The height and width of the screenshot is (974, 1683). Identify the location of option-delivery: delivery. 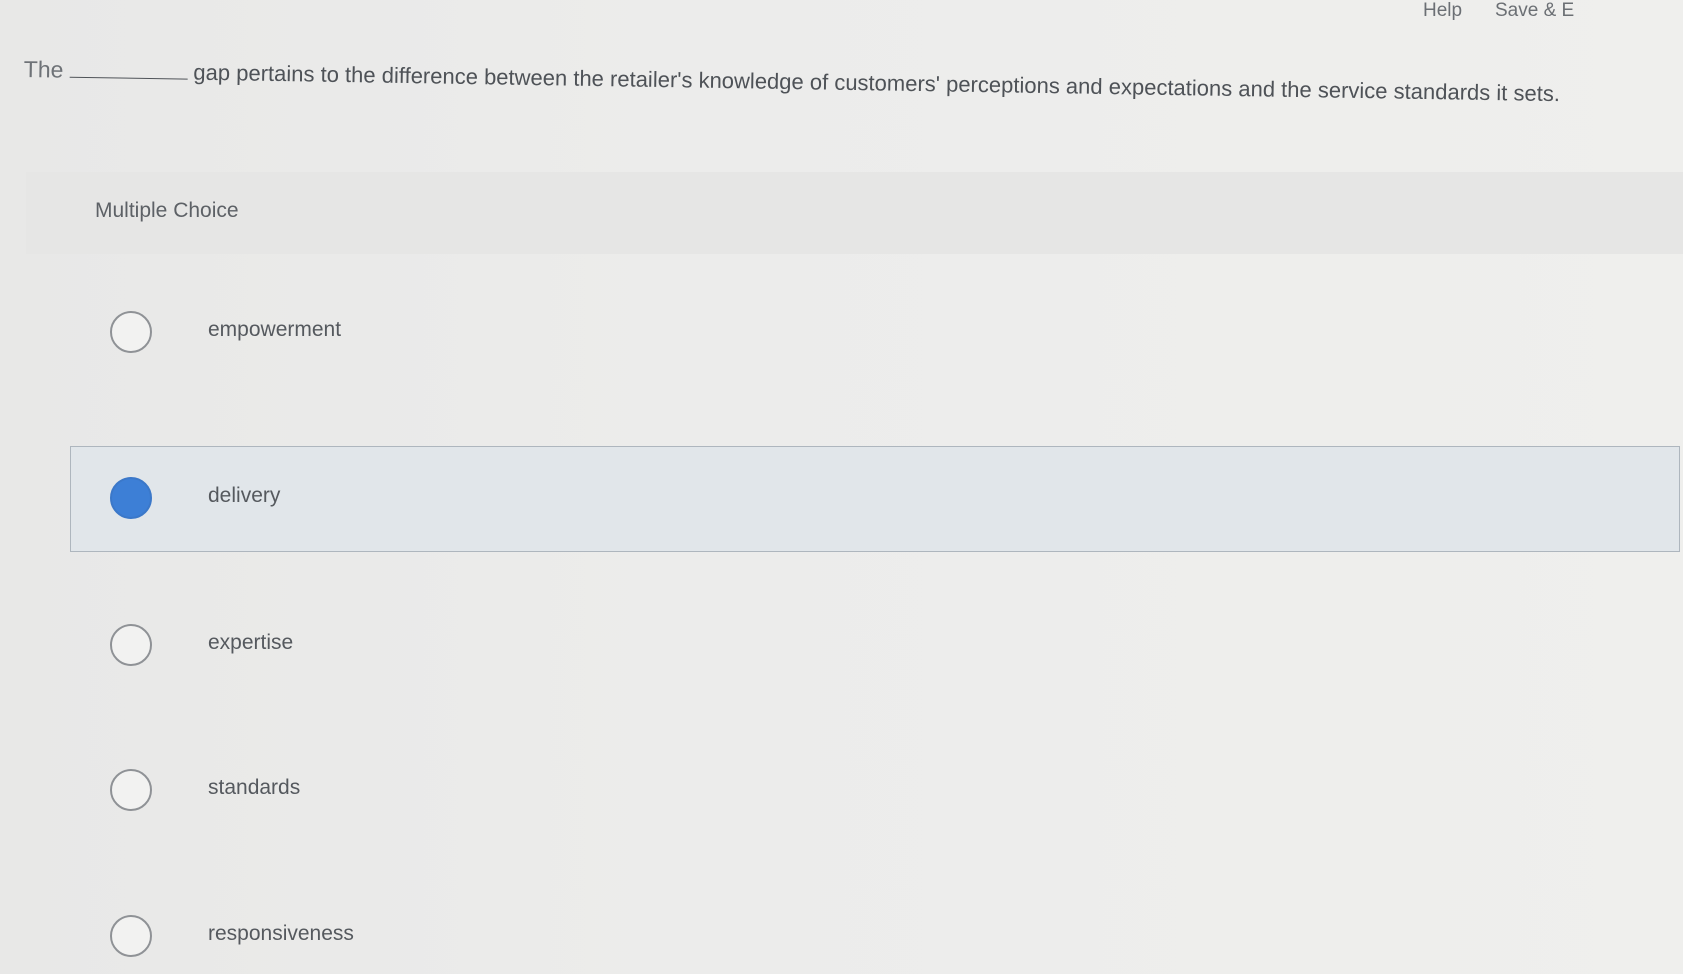
(875, 499).